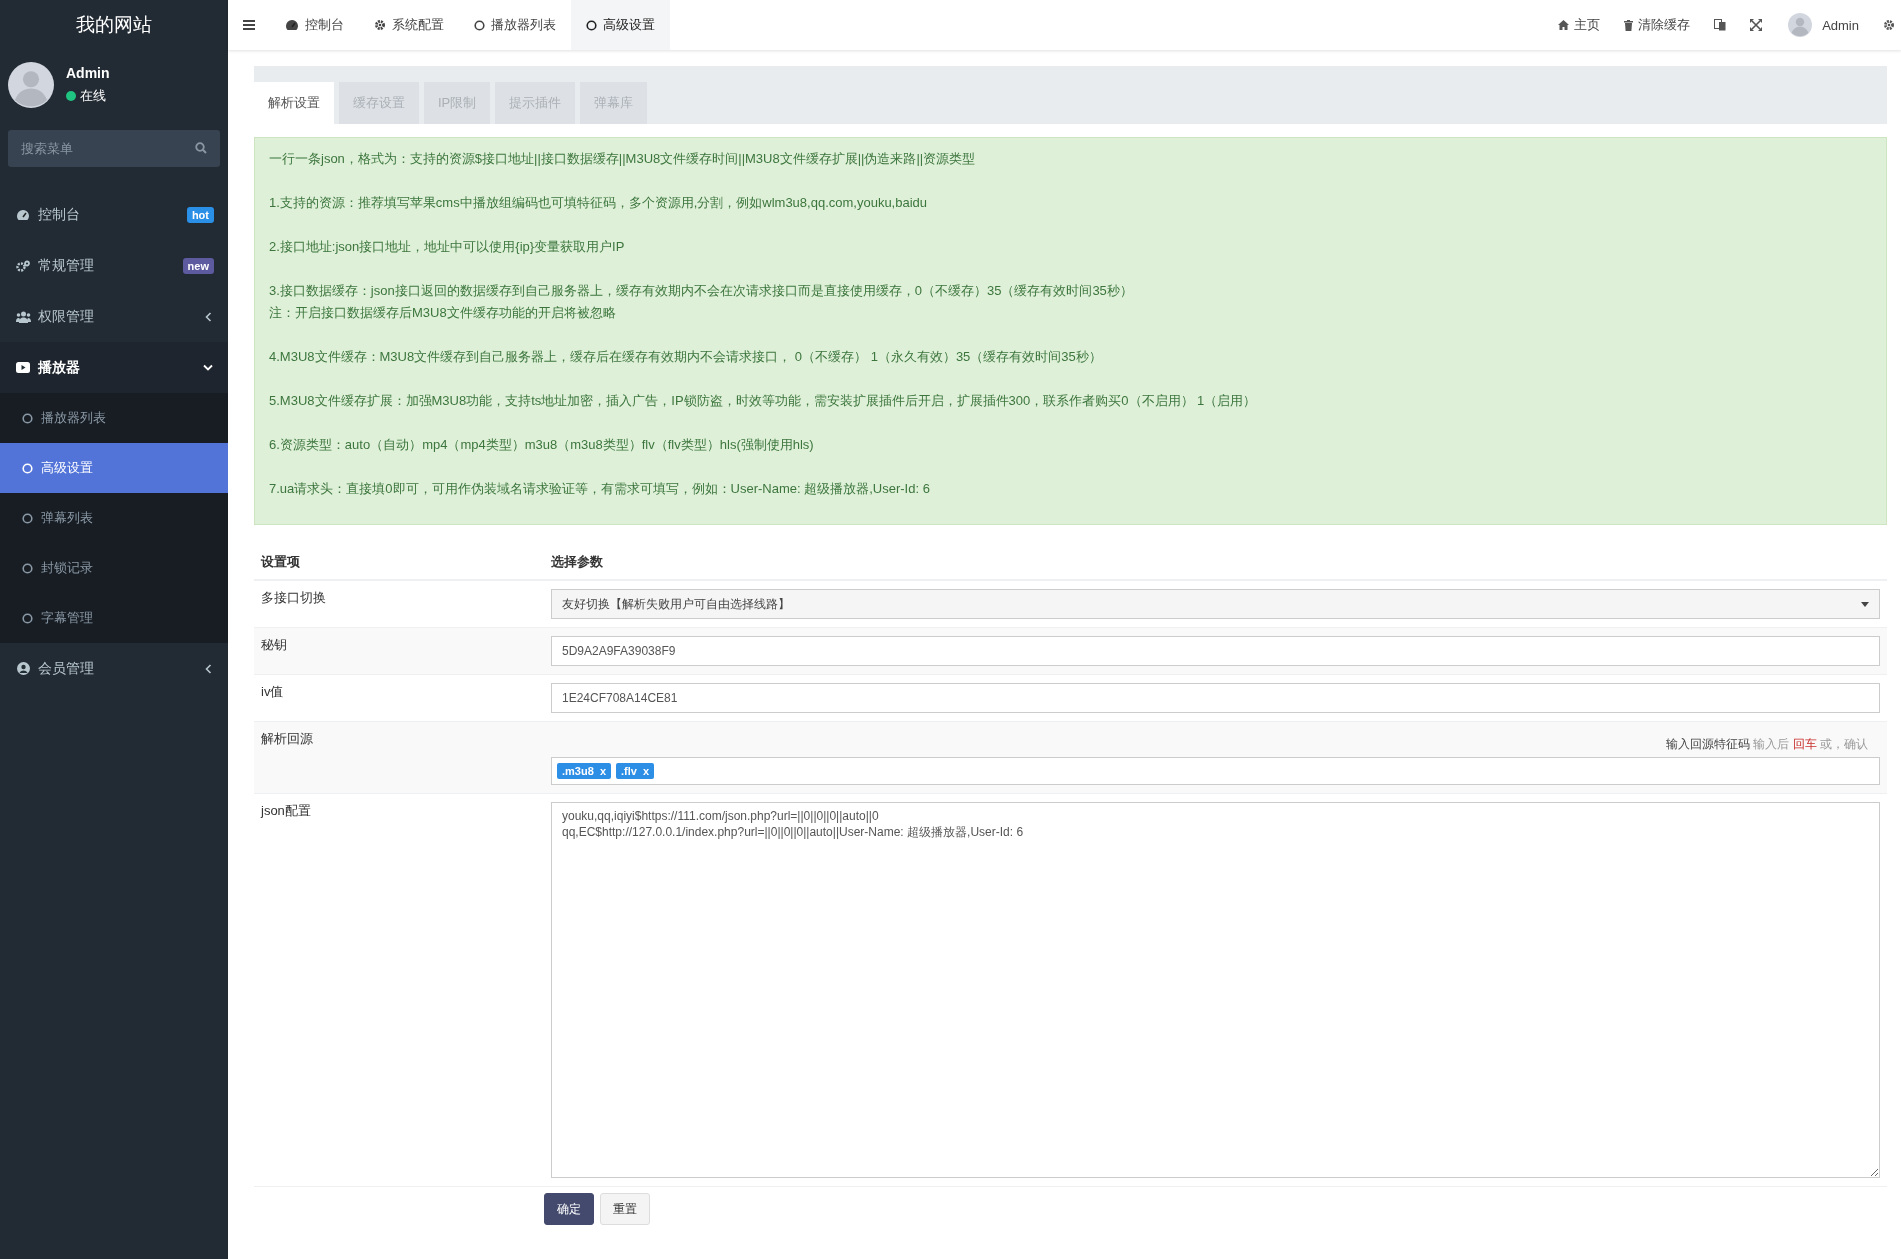 The height and width of the screenshot is (1259, 1901). Describe the element at coordinates (274, 644) in the screenshot. I see `setting-label: 秘钥` at that location.